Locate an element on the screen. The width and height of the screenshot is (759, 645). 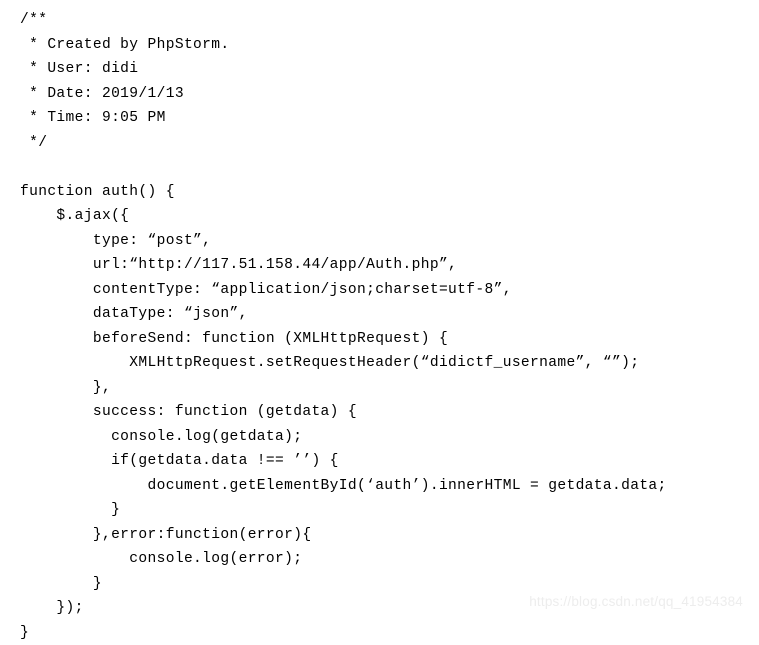
code-line: * Time: 9:05 PM is located at coordinates (379, 118).